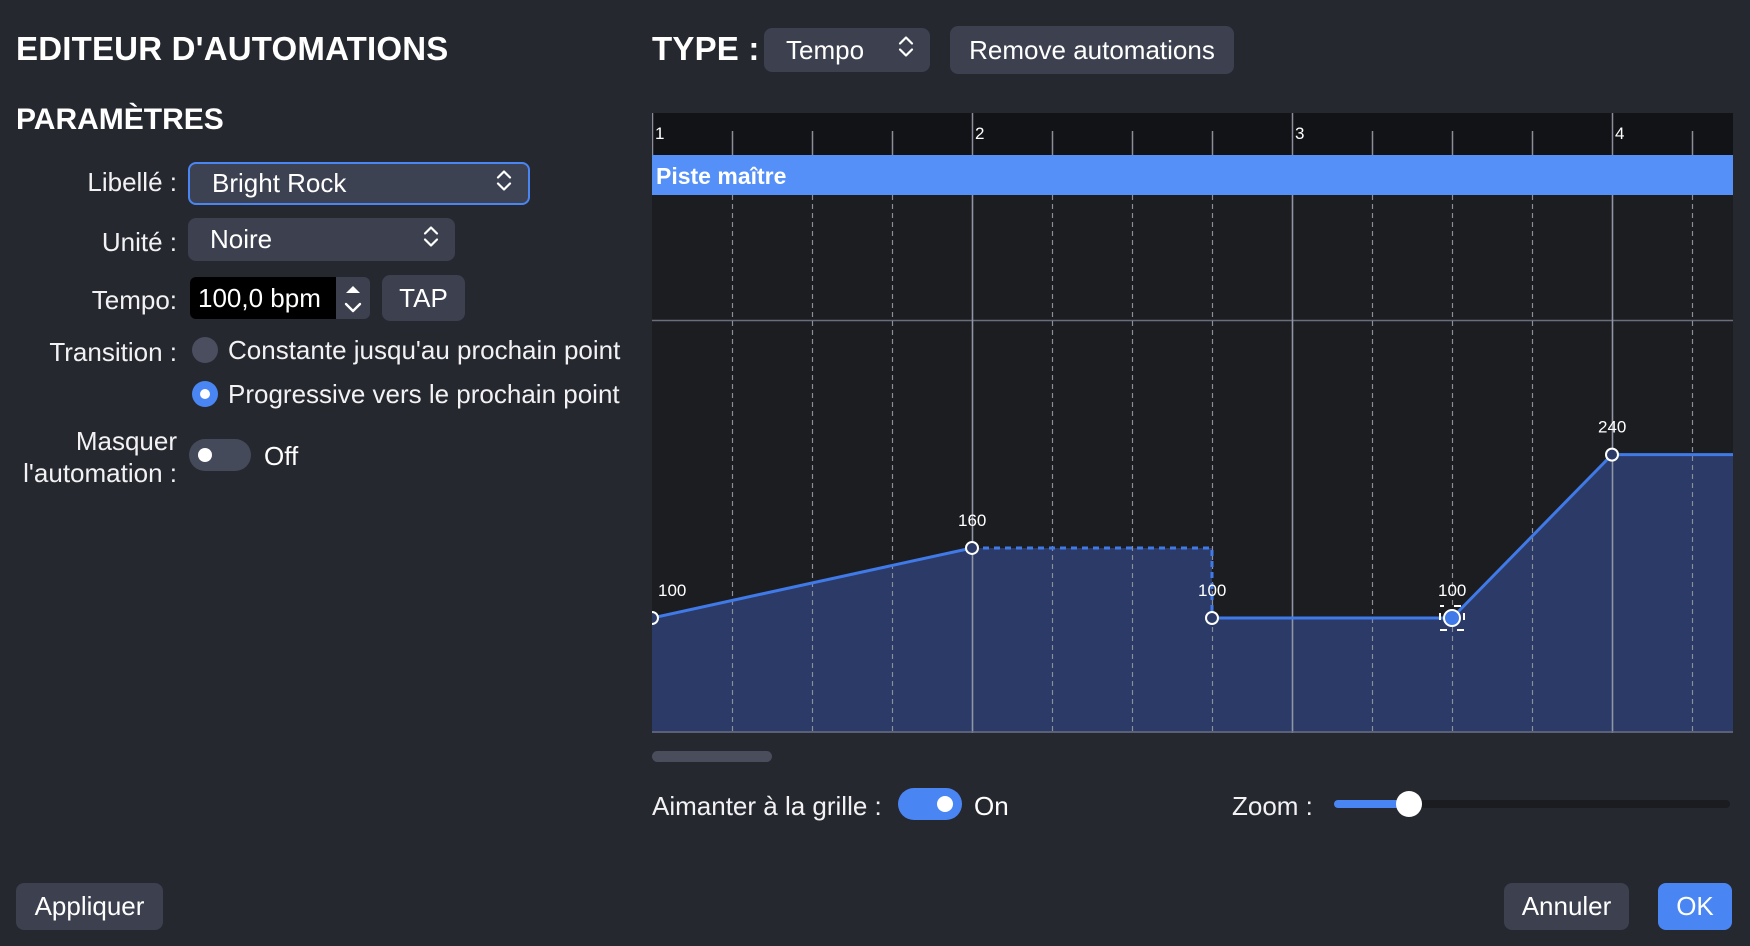 Image resolution: width=1750 pixels, height=946 pixels. I want to click on zoom-slider-handle, so click(1409, 804).